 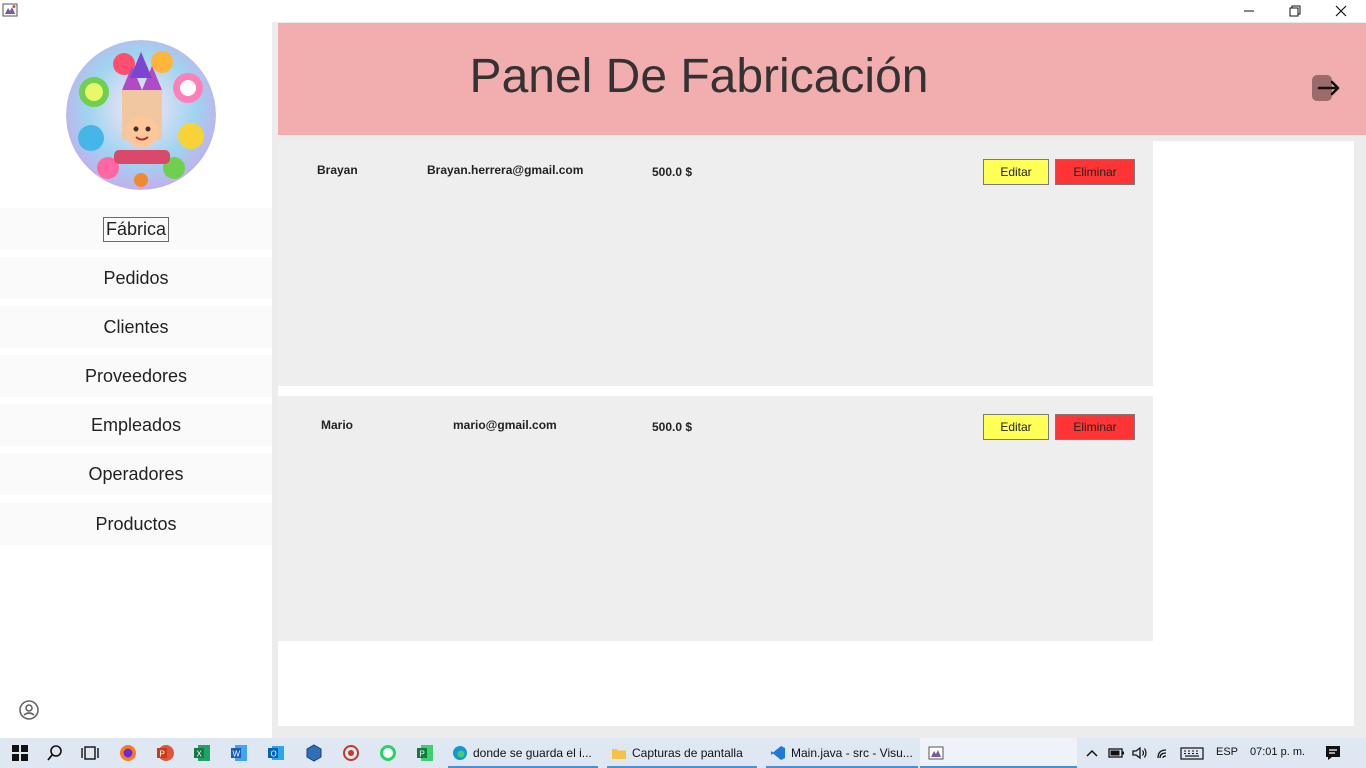 What do you see at coordinates (90, 753) in the screenshot?
I see `task-view-icon` at bounding box center [90, 753].